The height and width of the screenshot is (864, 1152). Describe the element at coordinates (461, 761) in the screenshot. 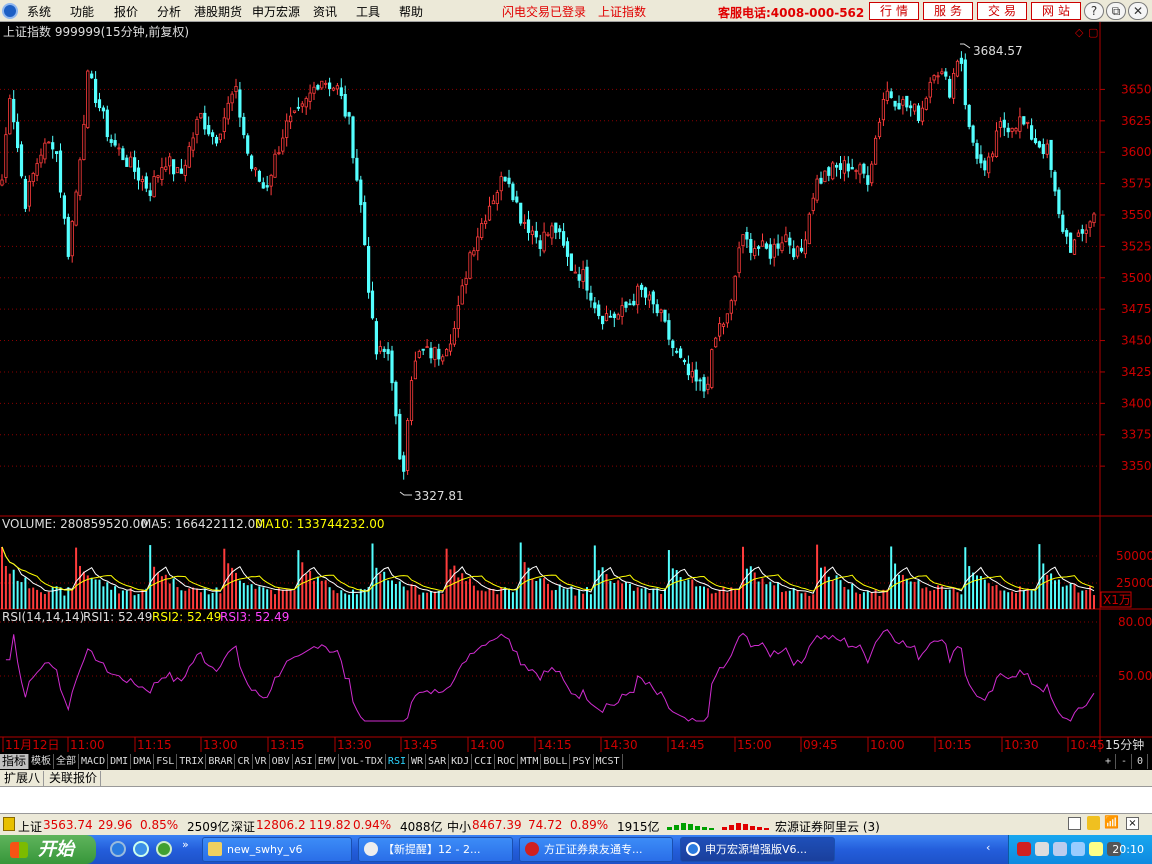

I see `indicator-tab-kdj: KDJ` at that location.